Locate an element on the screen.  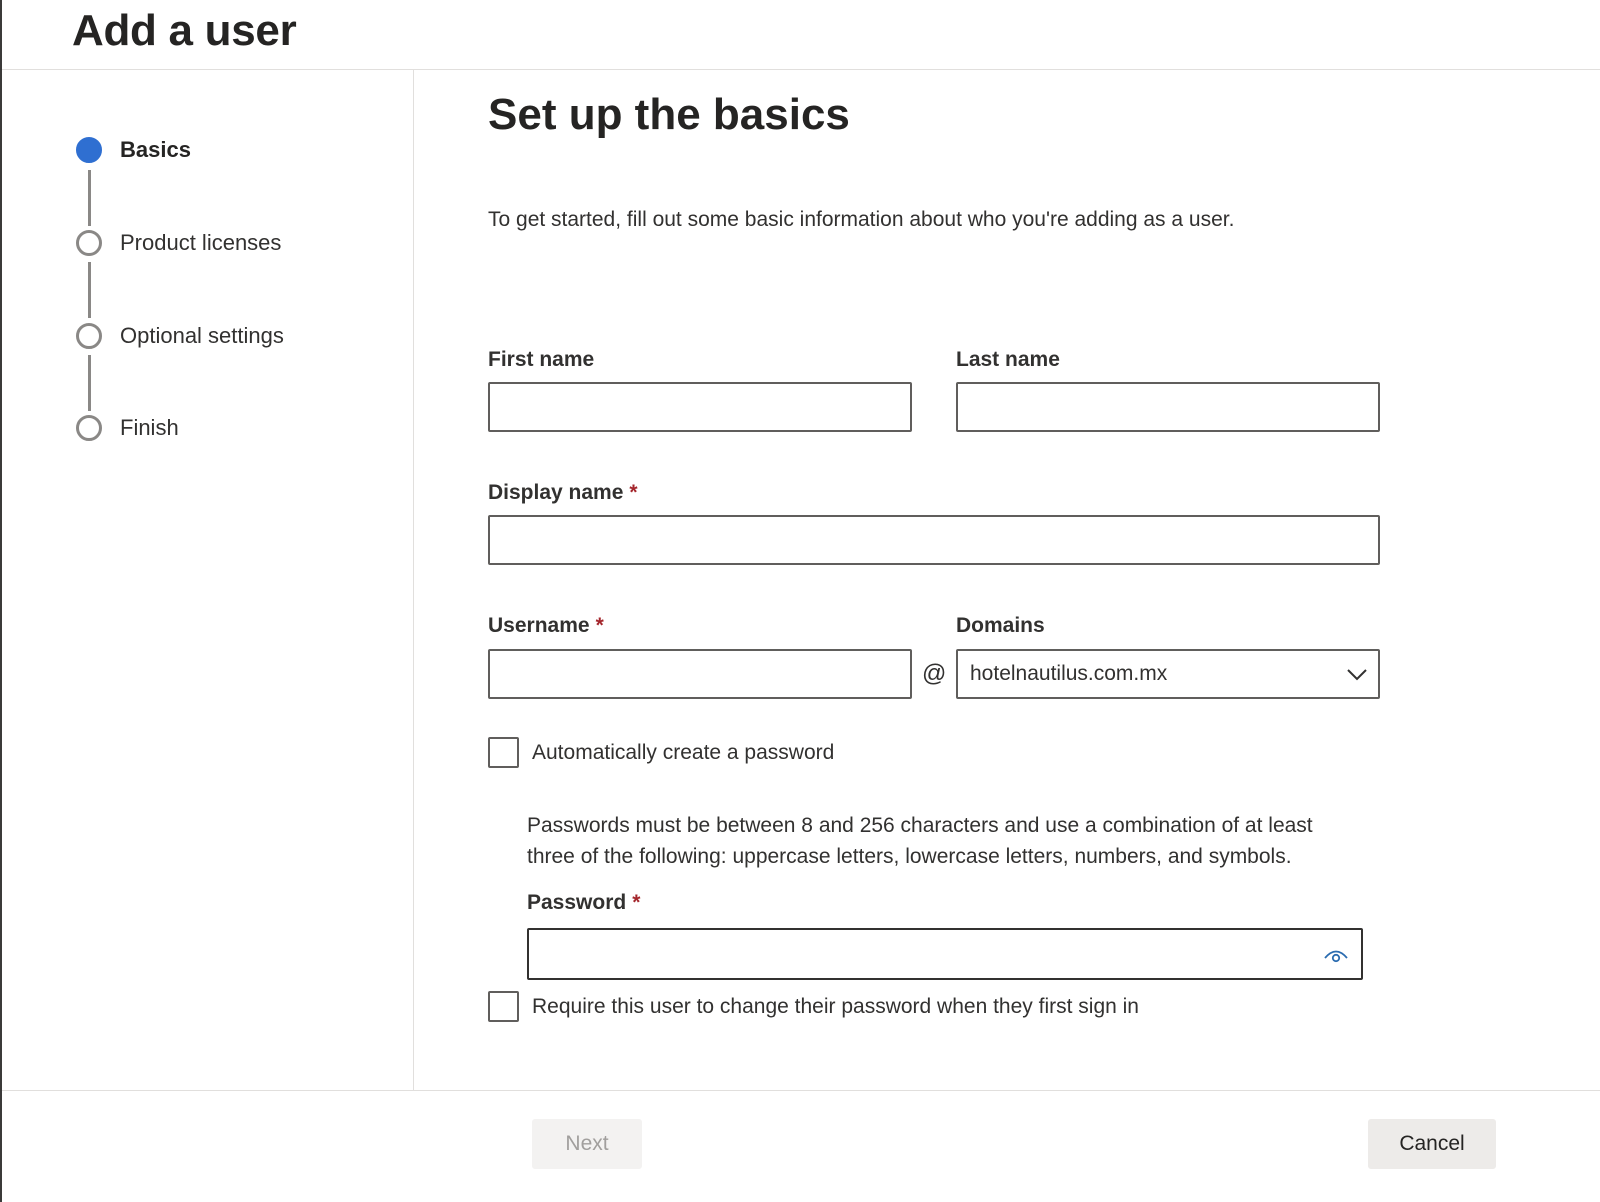
domains-label: Domains is located at coordinates (1000, 625).